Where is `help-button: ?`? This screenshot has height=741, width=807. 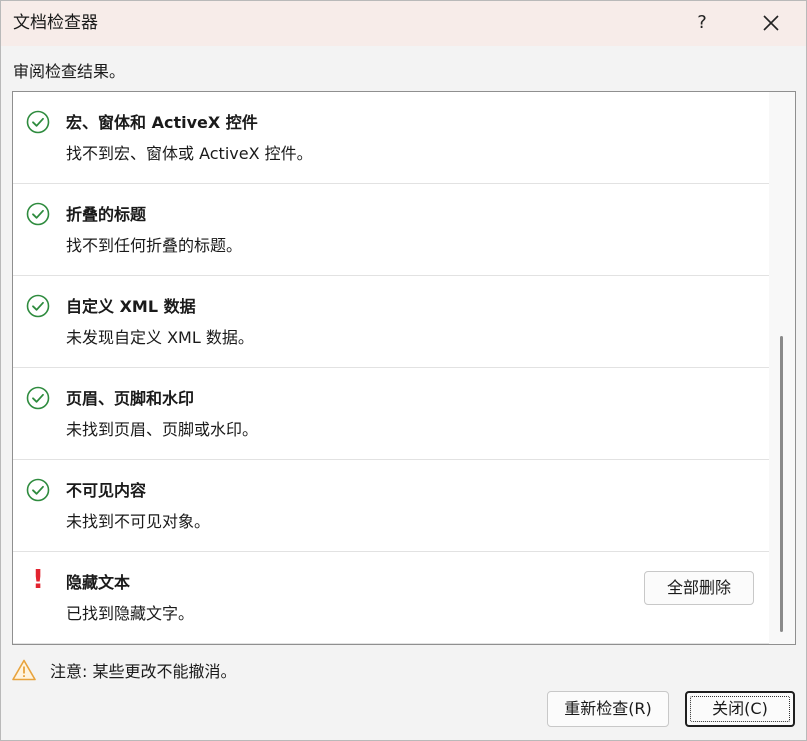 help-button: ? is located at coordinates (702, 23).